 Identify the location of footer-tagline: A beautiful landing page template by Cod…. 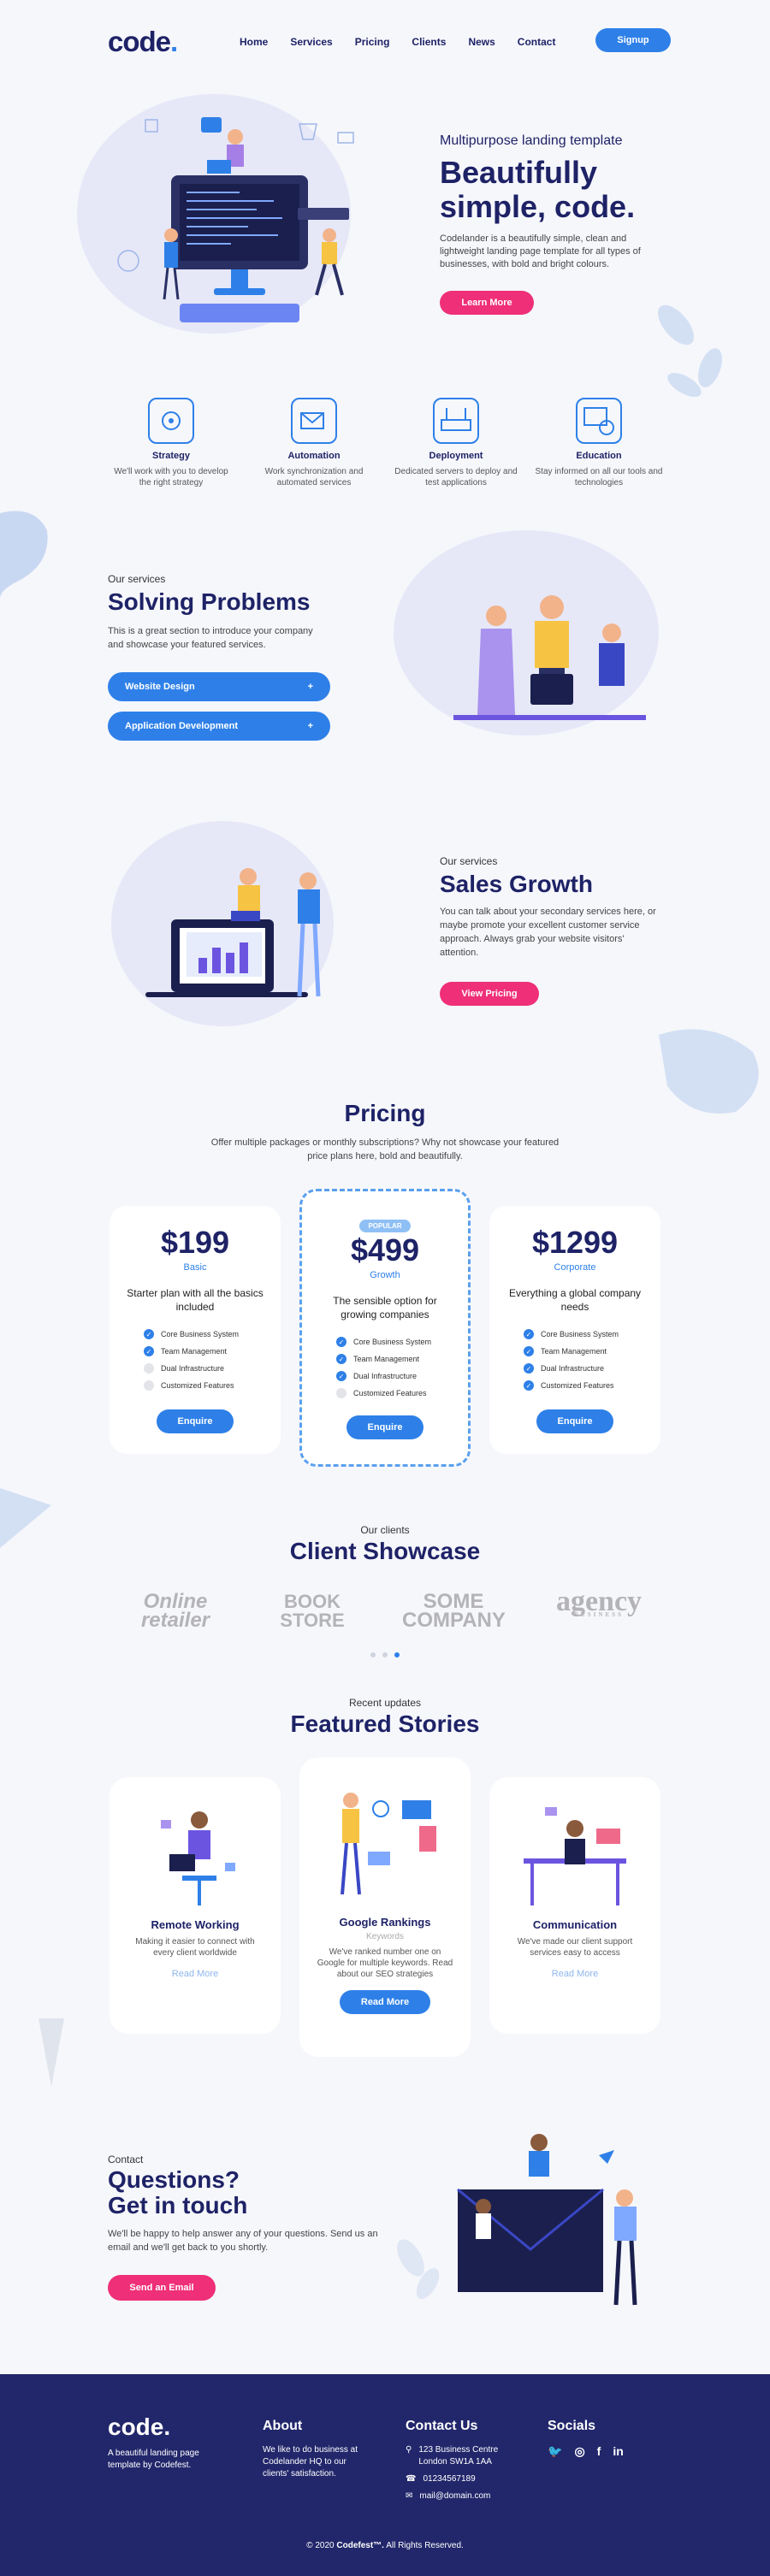
(153, 2459).